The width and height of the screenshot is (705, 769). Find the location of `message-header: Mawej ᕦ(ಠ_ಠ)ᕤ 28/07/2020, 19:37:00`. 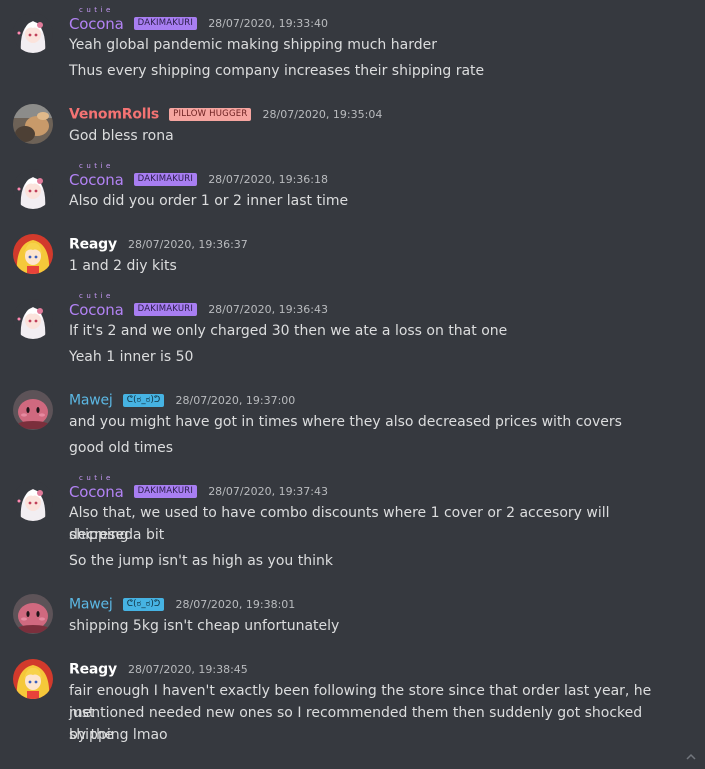

message-header: Mawej ᕦ(ಠ_ಠ)ᕤ 28/07/2020, 19:37:00 is located at coordinates (182, 401).